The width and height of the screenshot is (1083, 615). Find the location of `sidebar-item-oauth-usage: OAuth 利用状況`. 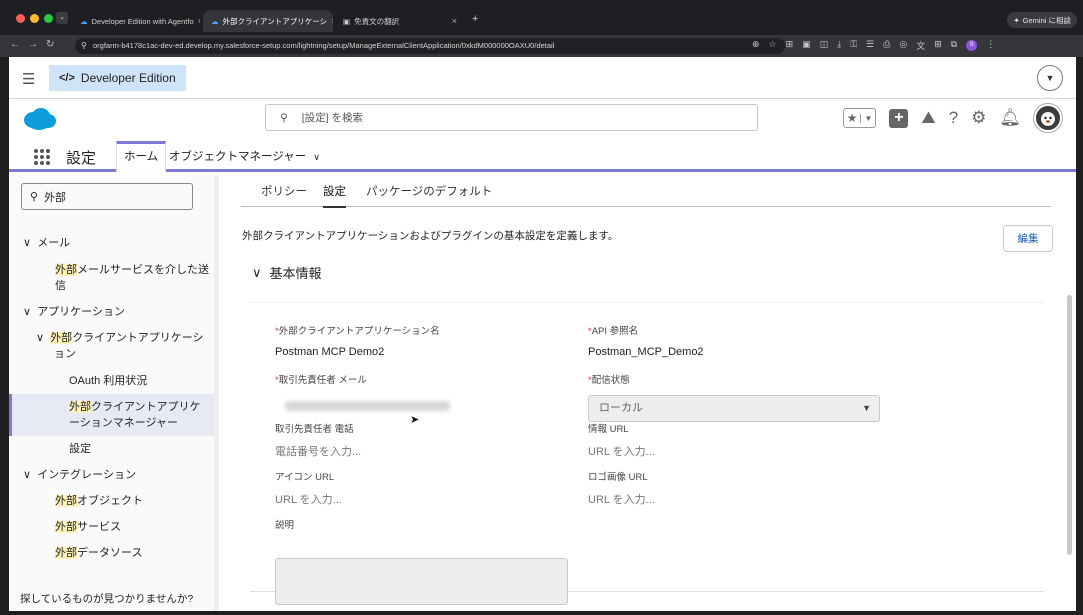

sidebar-item-oauth-usage: OAuth 利用状況 is located at coordinates (108, 381).